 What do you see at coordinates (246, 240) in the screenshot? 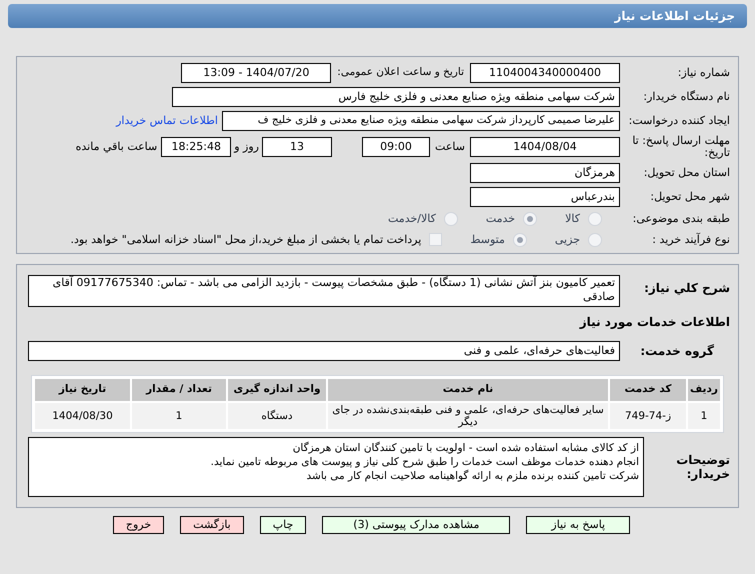
I see `payment-note: پرداخت تمام یا بخشی از مبلغ خرید،از محل "اسناد خزانه اسلامی" خواهد بود.` at bounding box center [246, 240].